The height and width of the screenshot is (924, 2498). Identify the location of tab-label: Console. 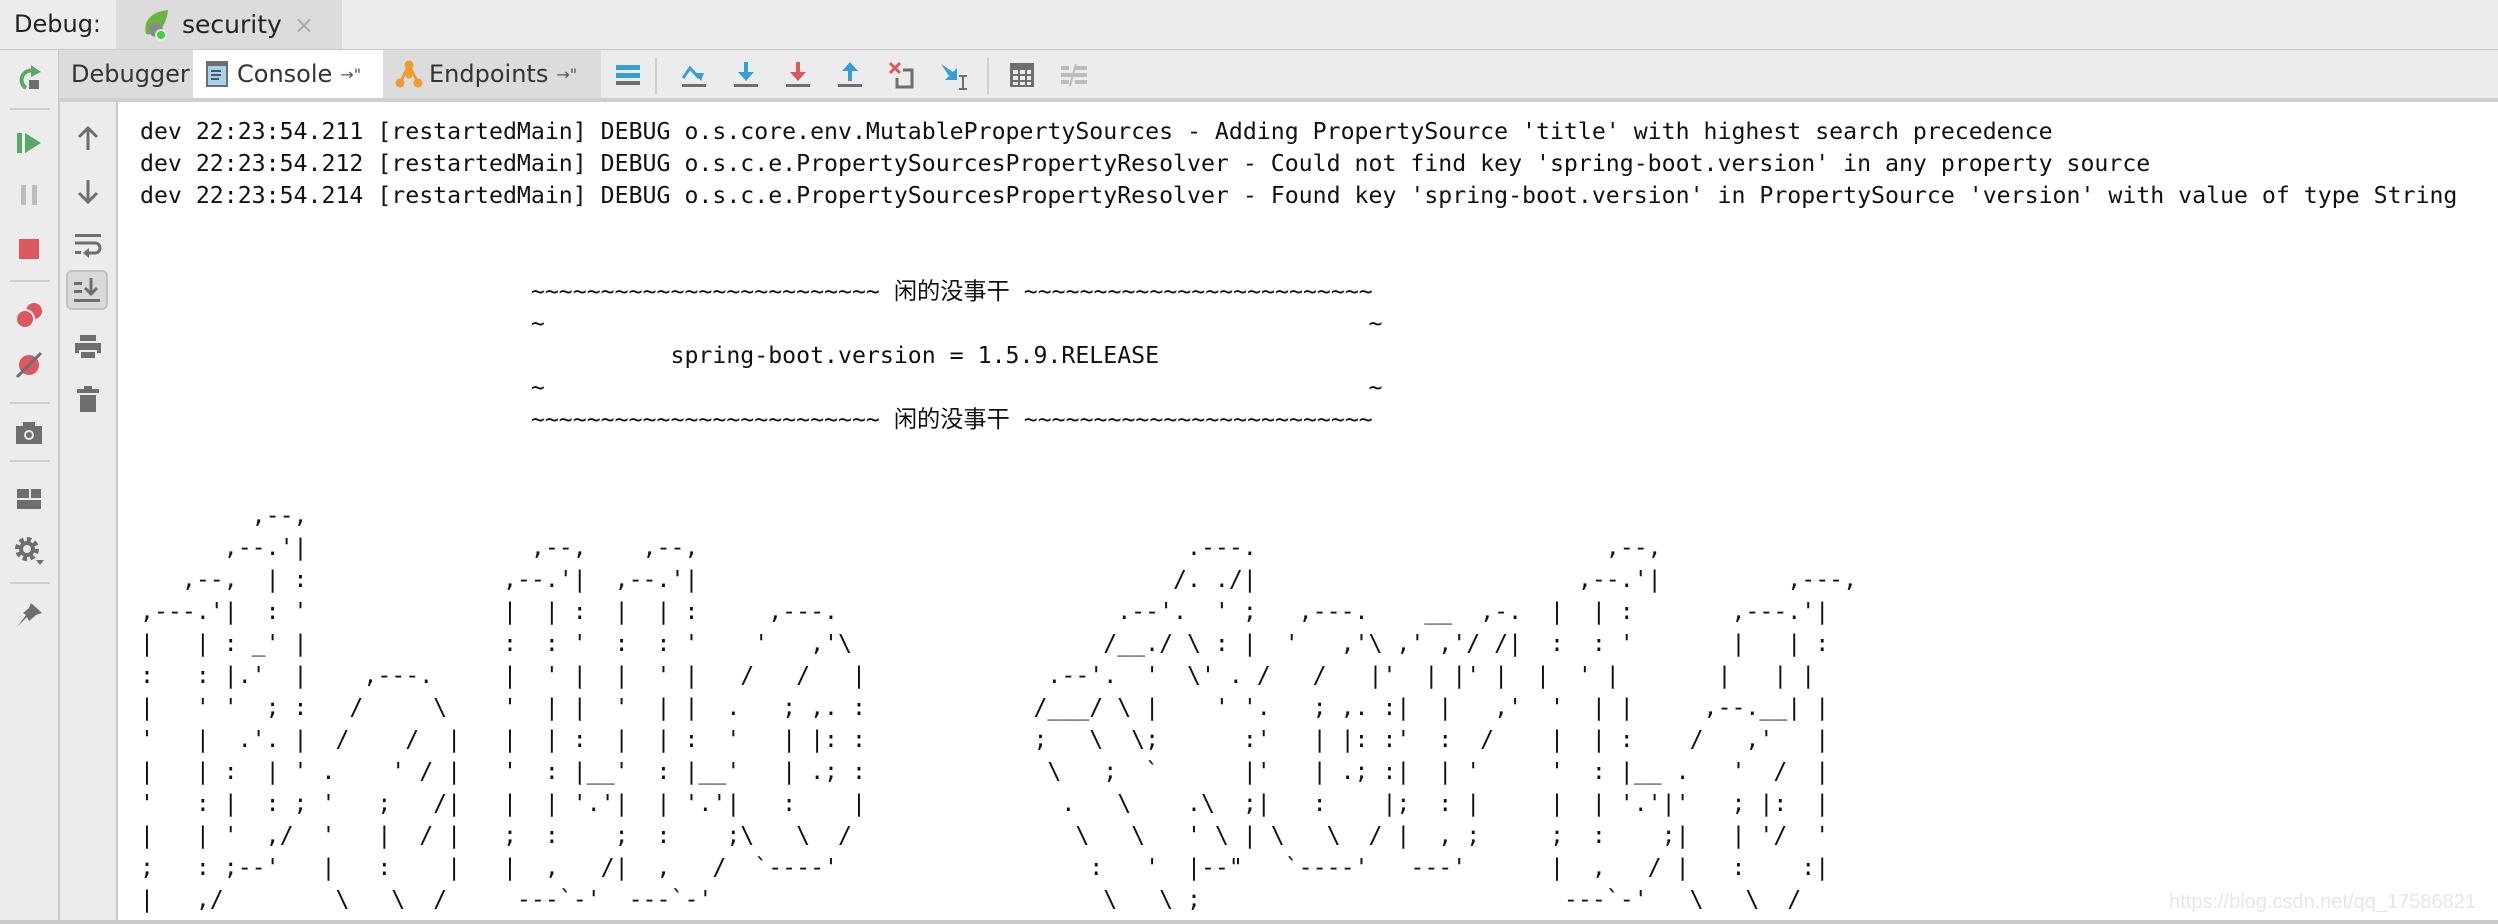
(285, 74).